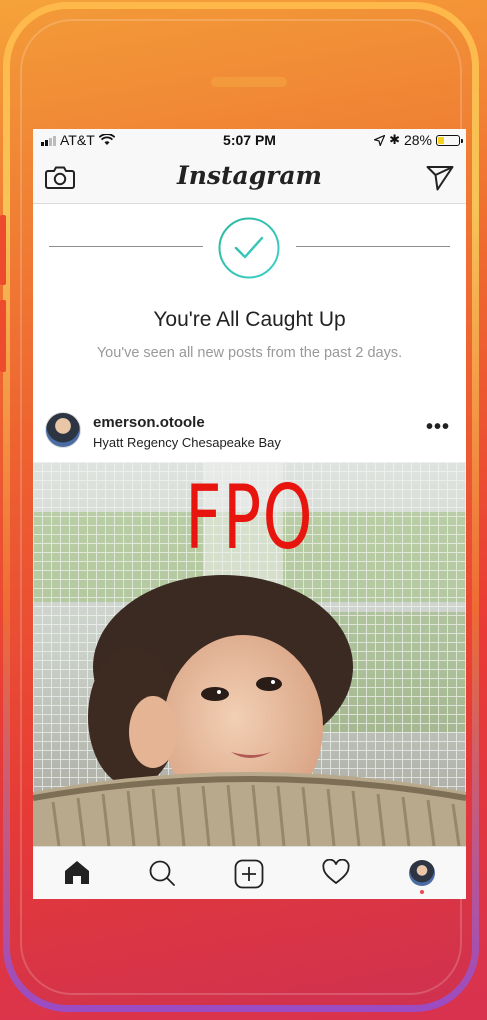 Image resolution: width=487 pixels, height=1020 pixels. Describe the element at coordinates (249, 140) in the screenshot. I see `status-bar: AT&T 5:07 PM ✱ 28%` at that location.